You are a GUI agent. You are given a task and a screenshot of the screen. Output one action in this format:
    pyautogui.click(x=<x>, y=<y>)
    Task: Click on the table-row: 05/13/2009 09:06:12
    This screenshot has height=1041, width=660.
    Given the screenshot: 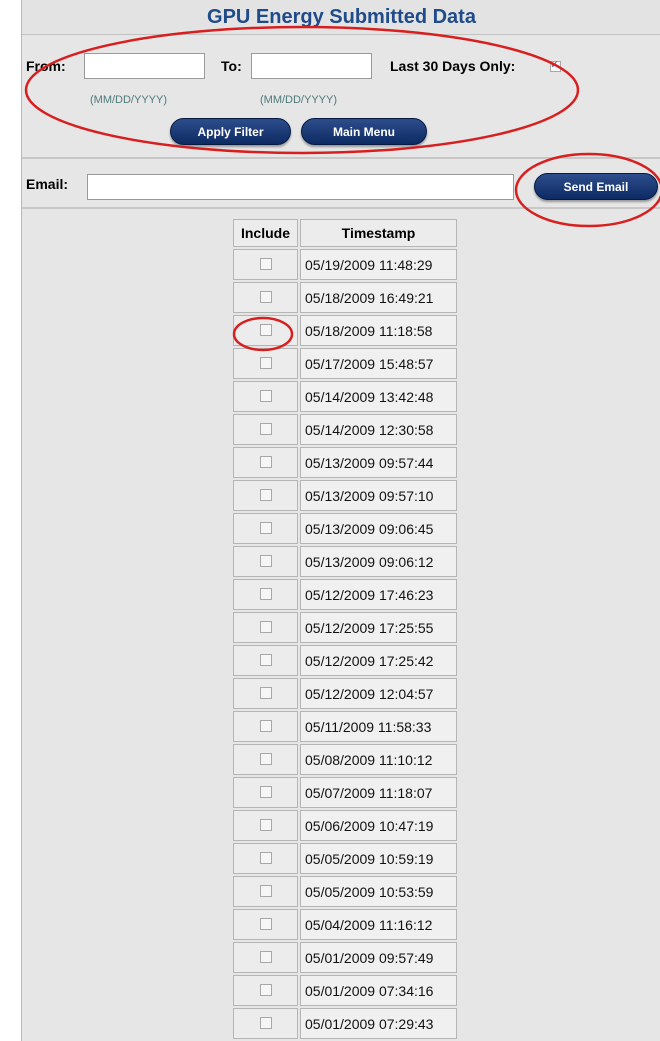 What is the action you would take?
    pyautogui.click(x=345, y=561)
    